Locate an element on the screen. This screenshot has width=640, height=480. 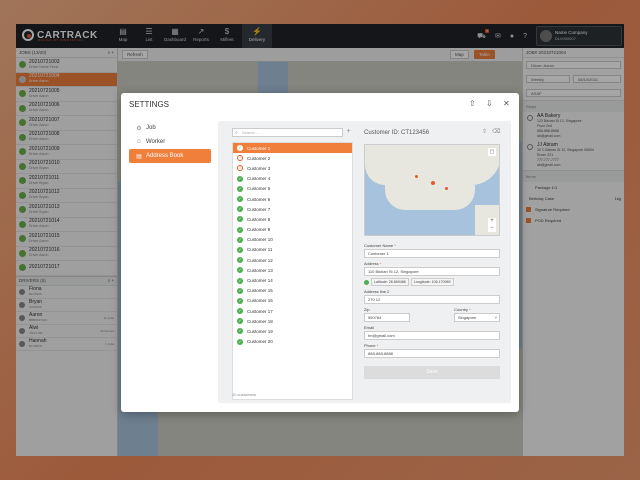
customer-name: Customer 8 is located at coordinates (259, 219).